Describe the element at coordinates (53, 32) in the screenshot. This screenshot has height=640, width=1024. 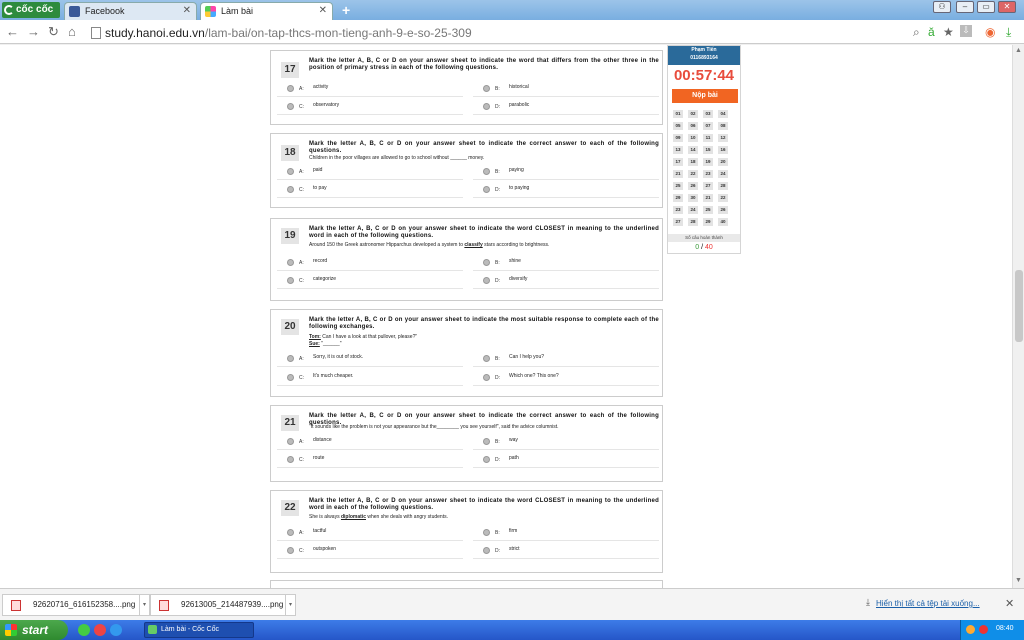
I see `reload-icon: ↻` at that location.